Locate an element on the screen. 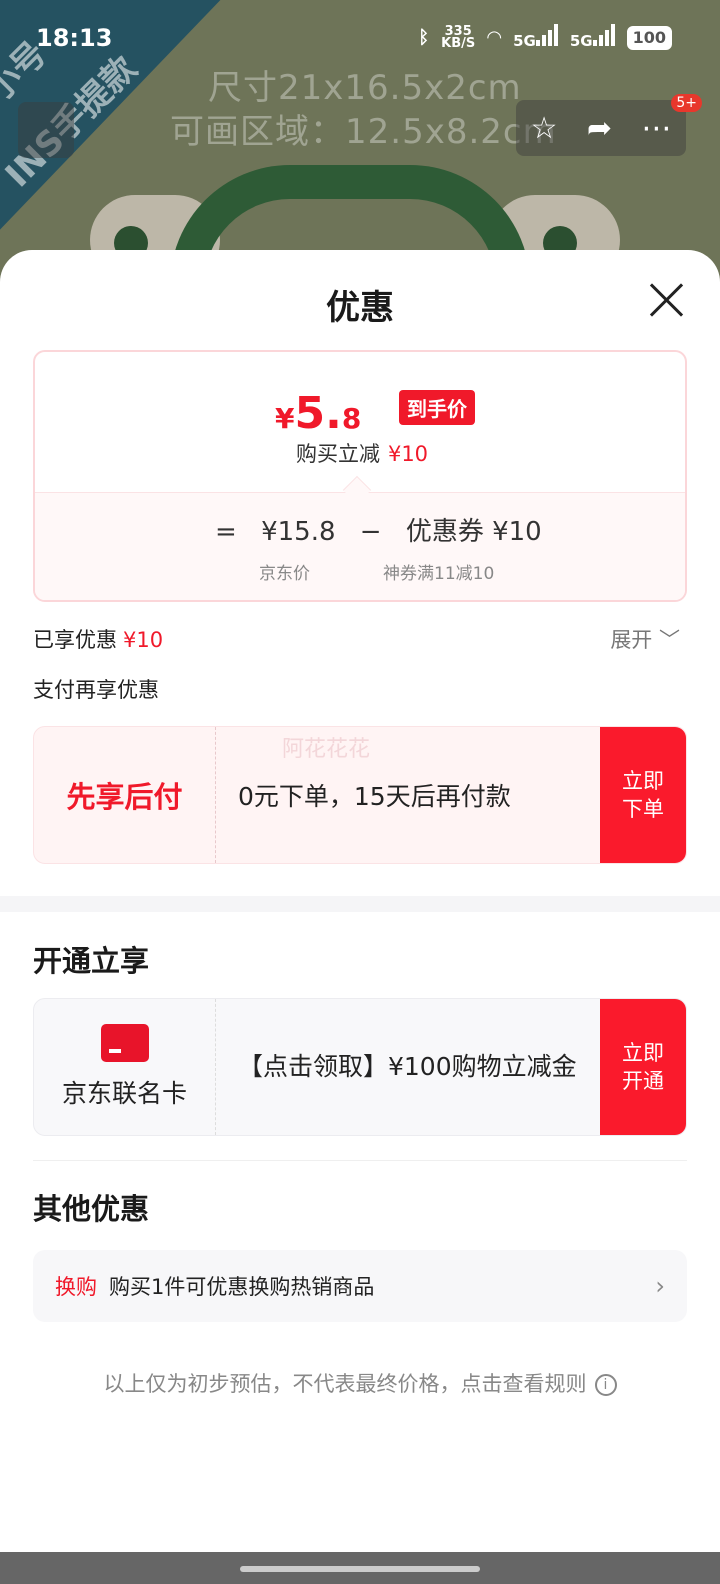 Image resolution: width=720 pixels, height=1584 pixels. chevron-right-icon: › is located at coordinates (660, 1286).